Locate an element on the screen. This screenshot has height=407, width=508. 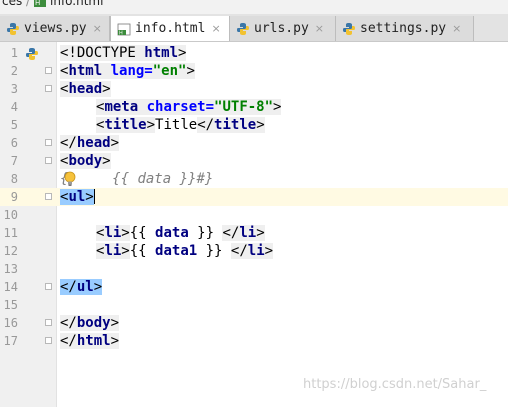
doctype-tag: <!DOCTYPE html> is located at coordinates (123, 53).